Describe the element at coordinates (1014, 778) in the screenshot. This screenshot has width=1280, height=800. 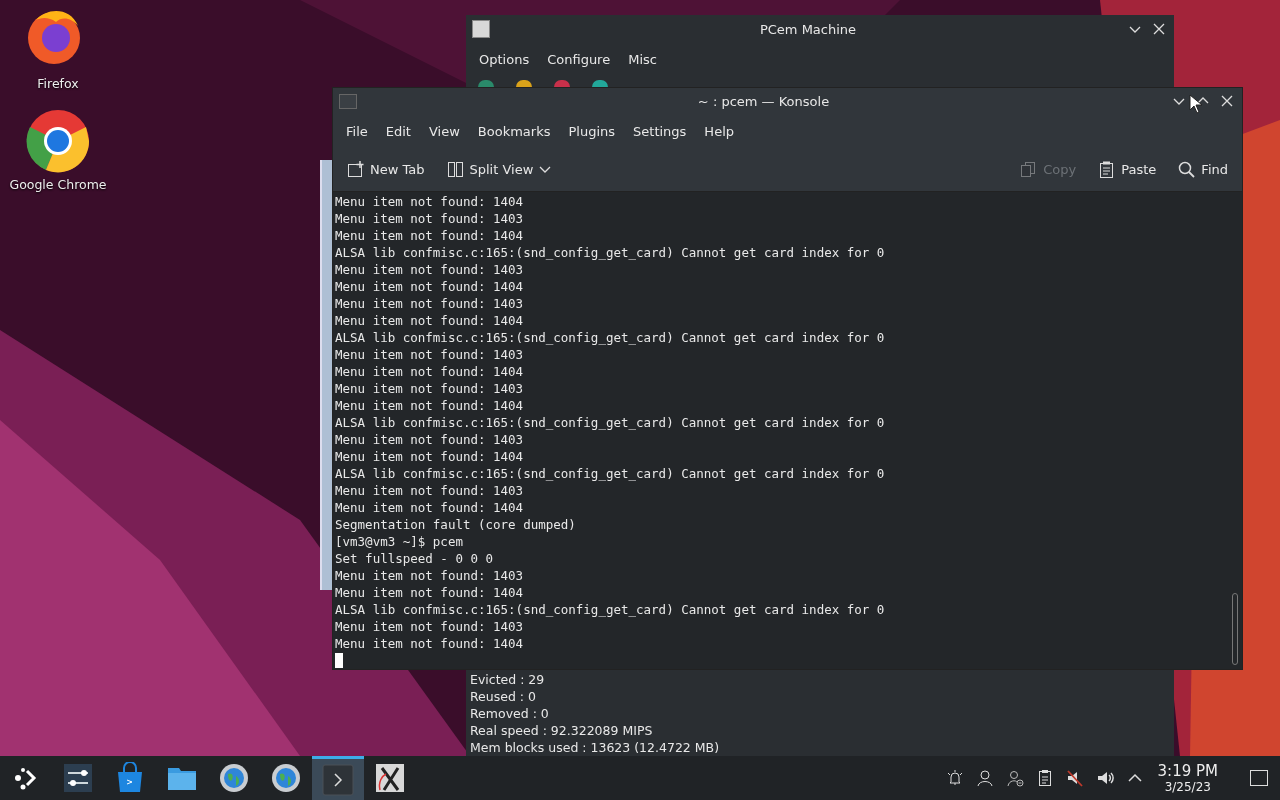
I see `user-minus-icon` at that location.